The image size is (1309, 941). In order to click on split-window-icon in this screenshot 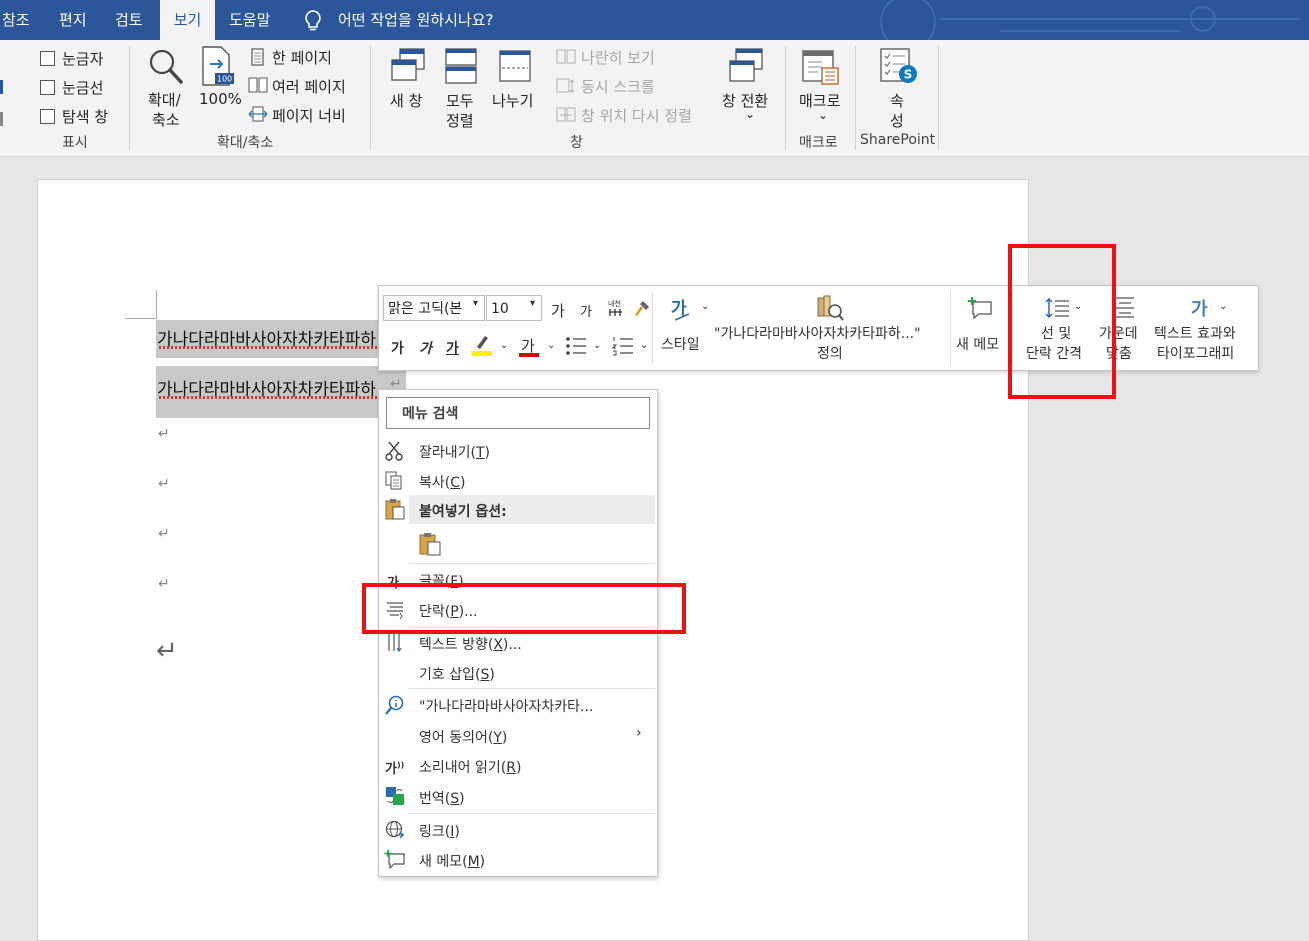, I will do `click(515, 66)`.